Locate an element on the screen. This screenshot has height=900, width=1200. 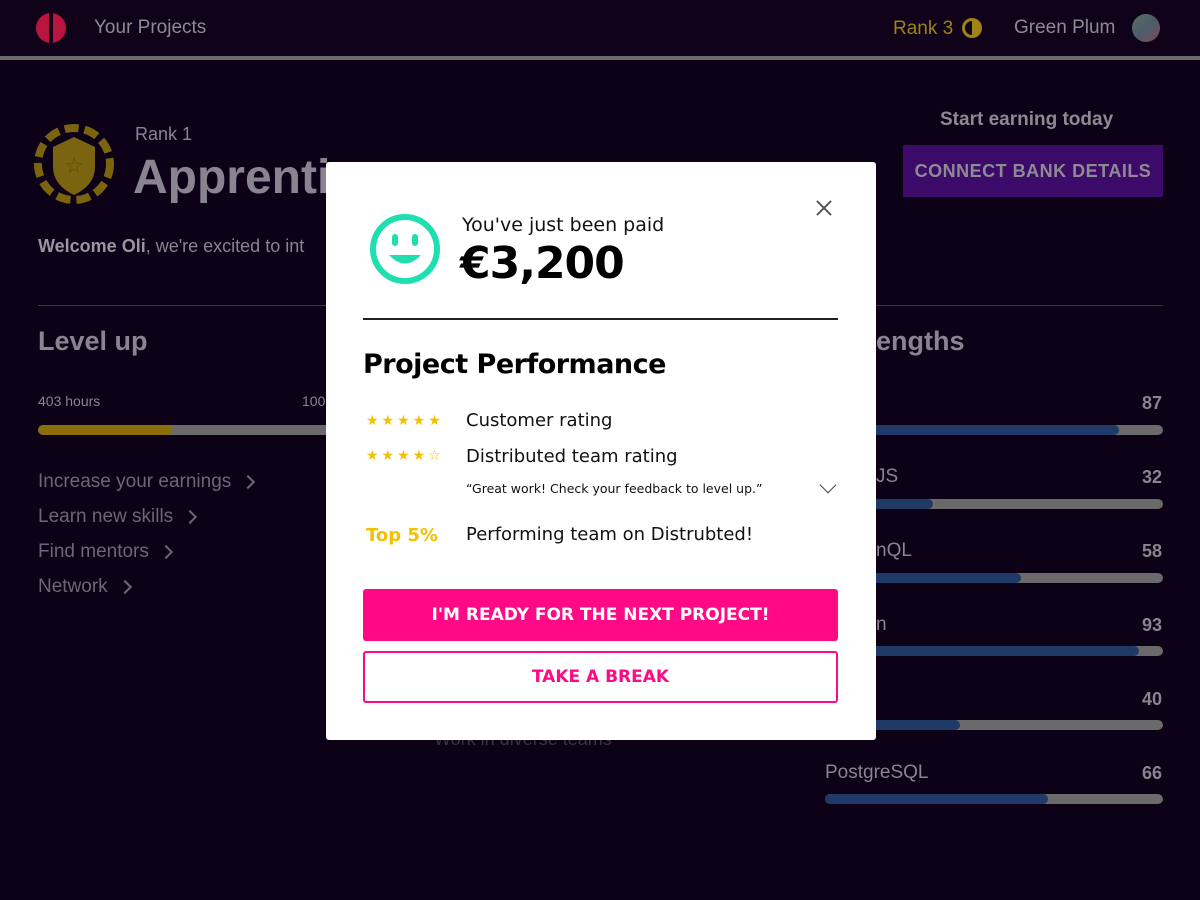
next-project-button: I'M READY FOR THE NEXT PROJECT! is located at coordinates (600, 615).